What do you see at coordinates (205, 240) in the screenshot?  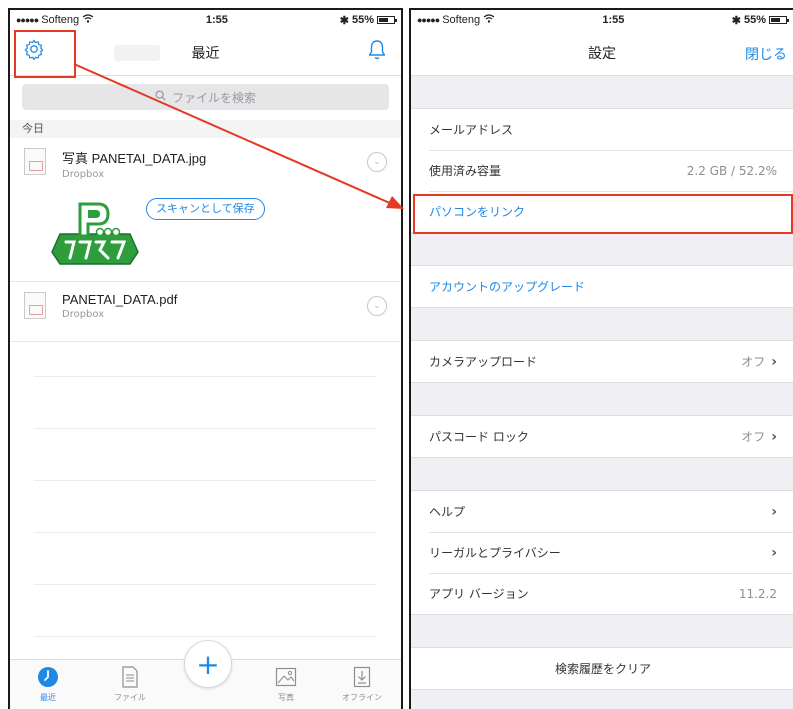 I see `file-preview-row: スキャンとして保存` at bounding box center [205, 240].